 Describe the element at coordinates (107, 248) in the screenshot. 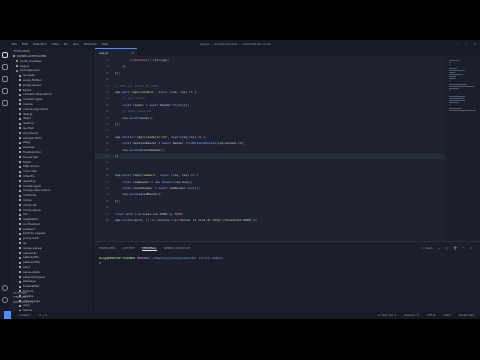

I see `tab-problems: PROBLEMS` at that location.